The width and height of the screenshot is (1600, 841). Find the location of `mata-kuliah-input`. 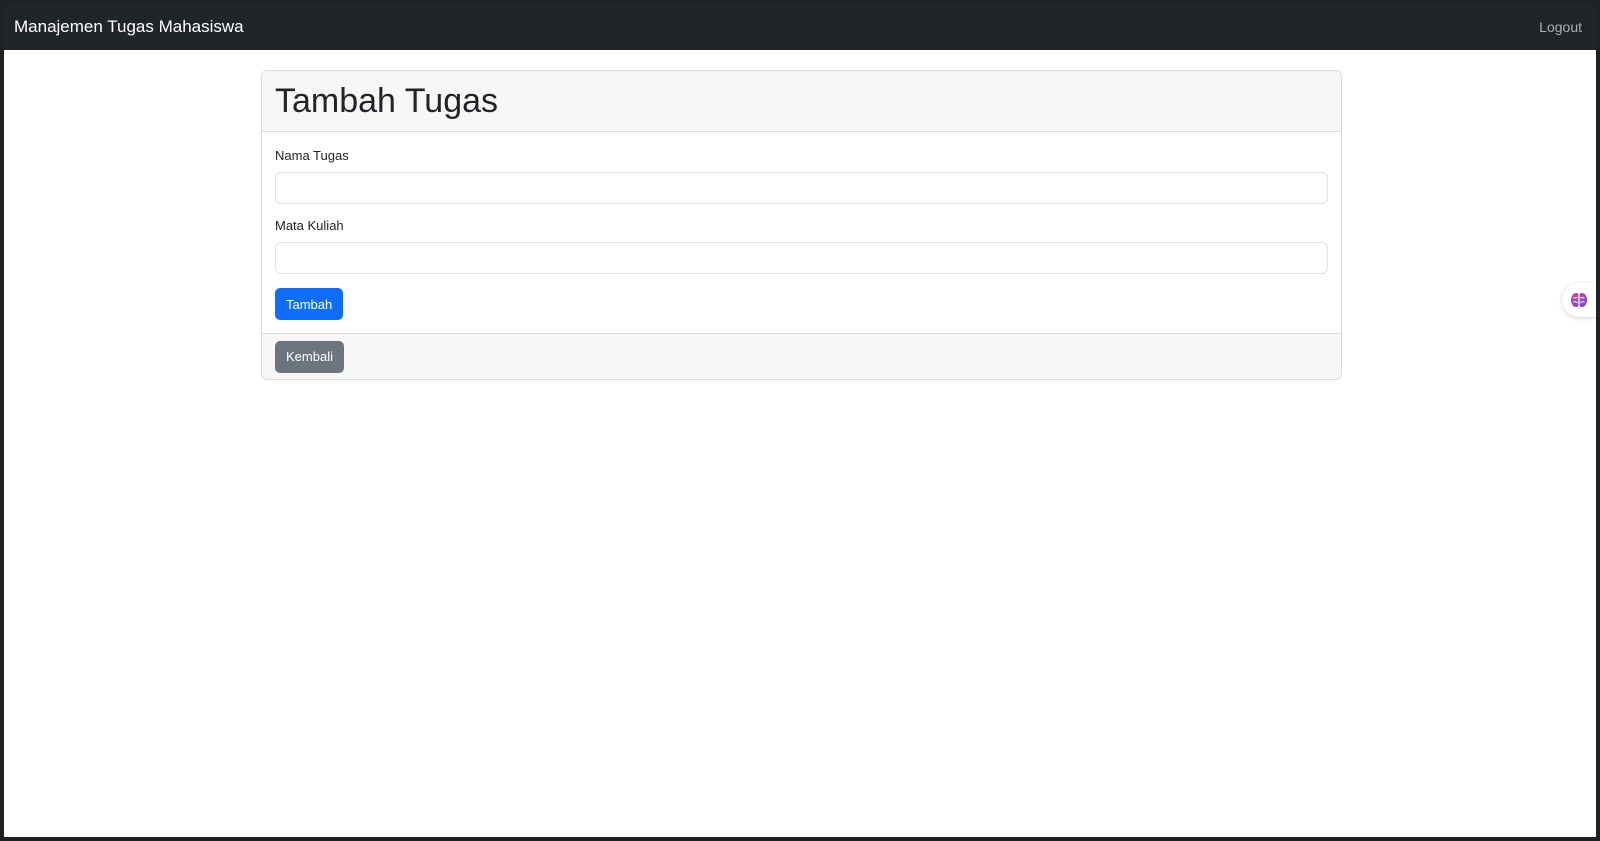

mata-kuliah-input is located at coordinates (801, 258).